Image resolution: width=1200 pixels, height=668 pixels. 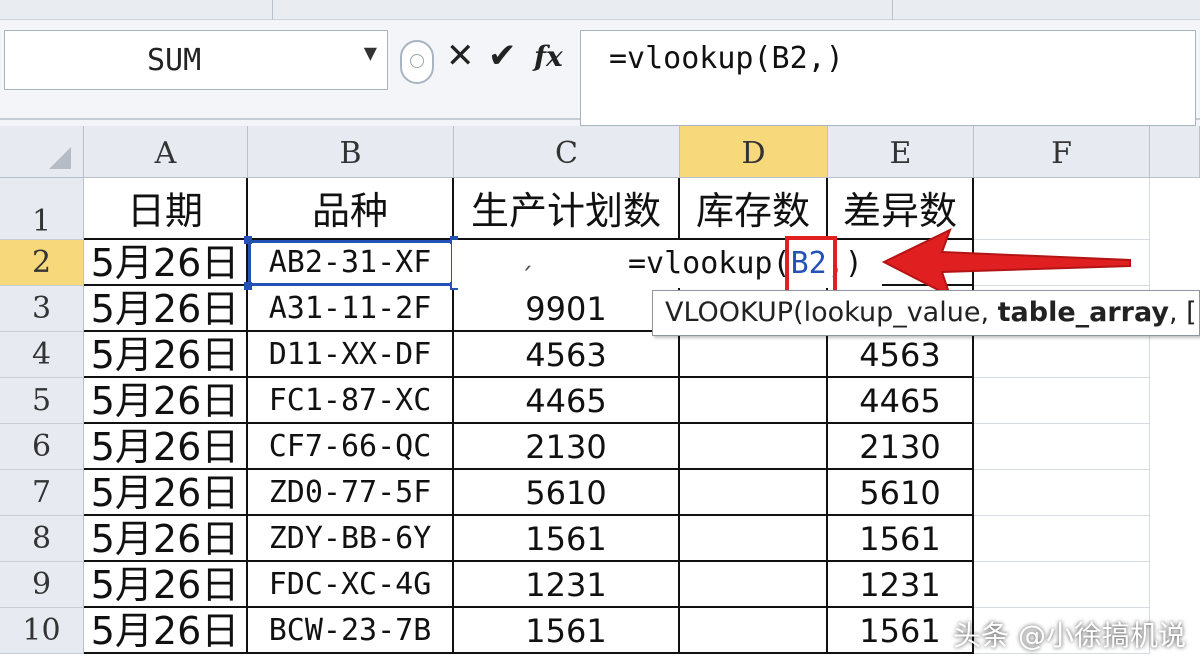 I want to click on watermark: 头条 @小徐搞机说, so click(x=1069, y=635).